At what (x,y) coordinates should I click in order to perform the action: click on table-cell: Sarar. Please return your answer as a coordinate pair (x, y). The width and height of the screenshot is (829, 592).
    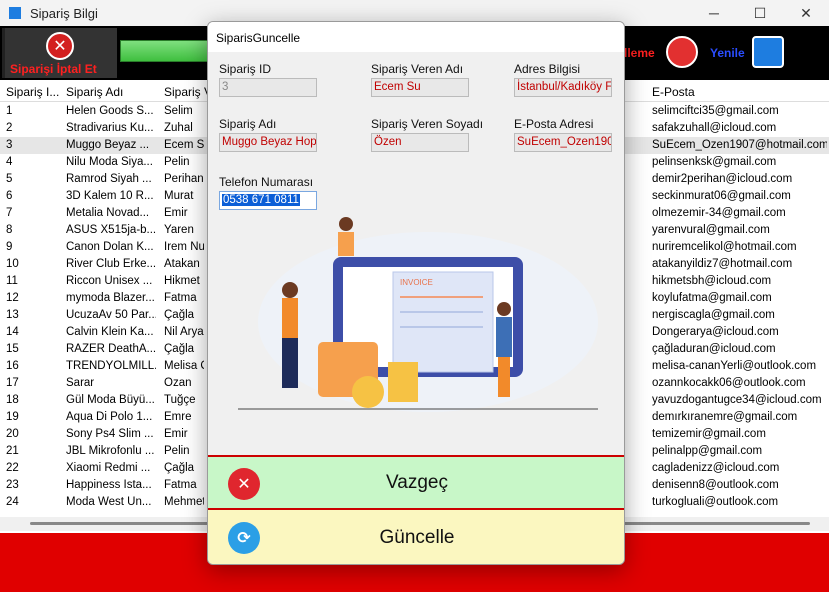
    Looking at the image, I should click on (80, 383).